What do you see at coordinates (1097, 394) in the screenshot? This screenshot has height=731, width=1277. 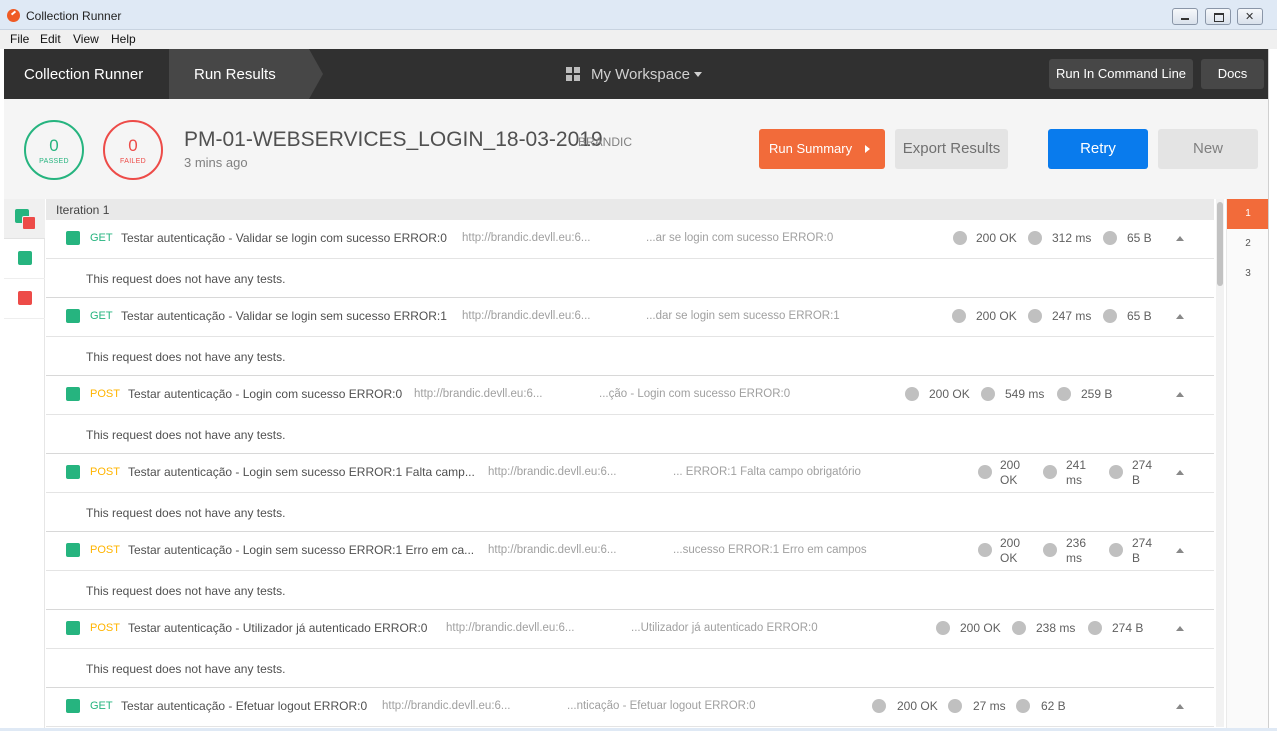 I see `response-size: 259 B` at bounding box center [1097, 394].